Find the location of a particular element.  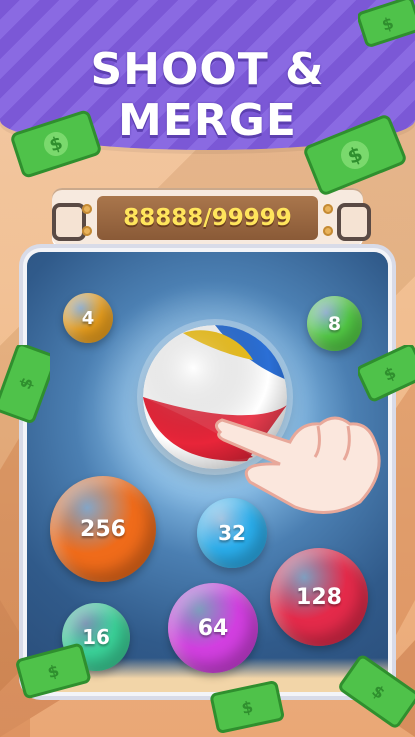

number-ball: 64 is located at coordinates (213, 628).